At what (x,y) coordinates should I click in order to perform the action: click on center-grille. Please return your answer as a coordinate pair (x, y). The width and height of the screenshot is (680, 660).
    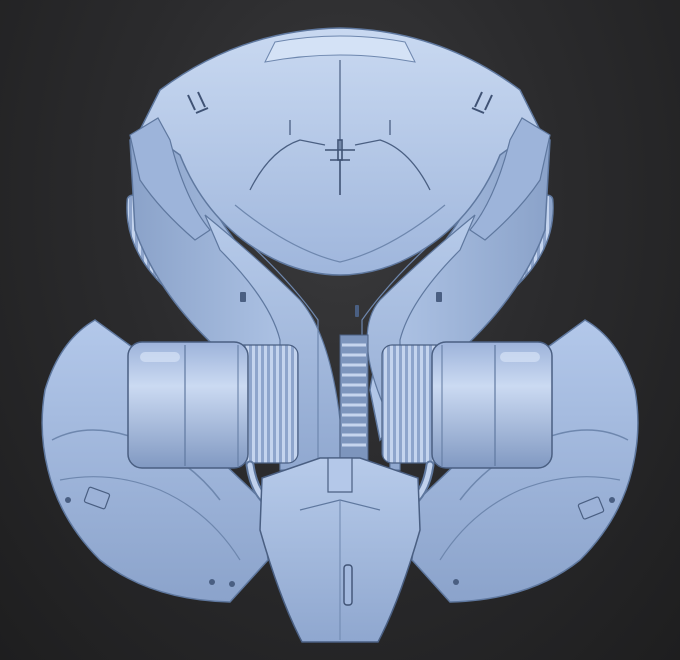
    Looking at the image, I should click on (354, 397).